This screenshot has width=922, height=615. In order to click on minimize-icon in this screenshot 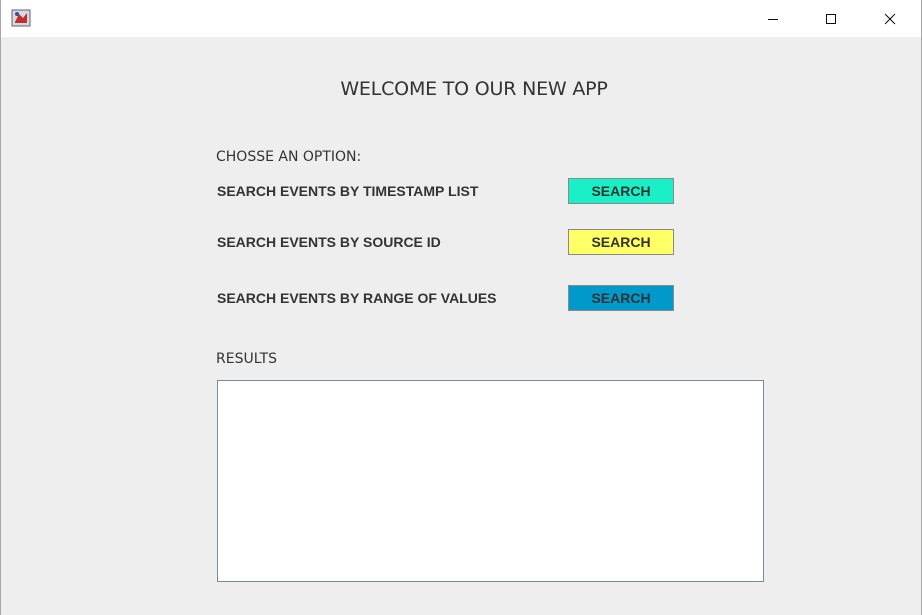, I will do `click(773, 18)`.